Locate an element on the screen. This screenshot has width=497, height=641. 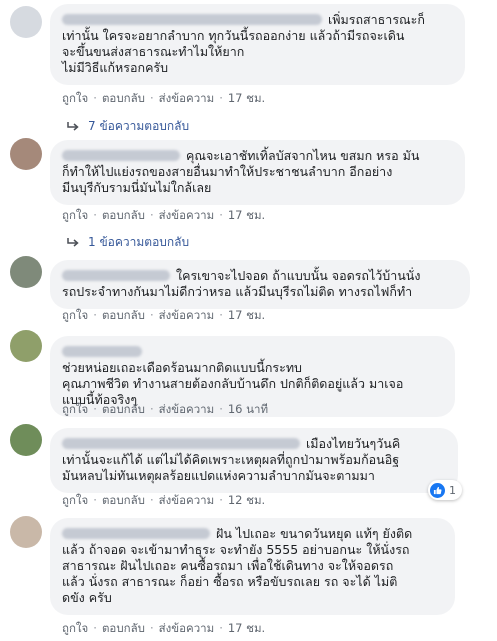
comment-text-line: คุณจะเอาชัทเทิ้ลบัสจากไหน ขสมก หรอ มัน is located at coordinates (303, 155).